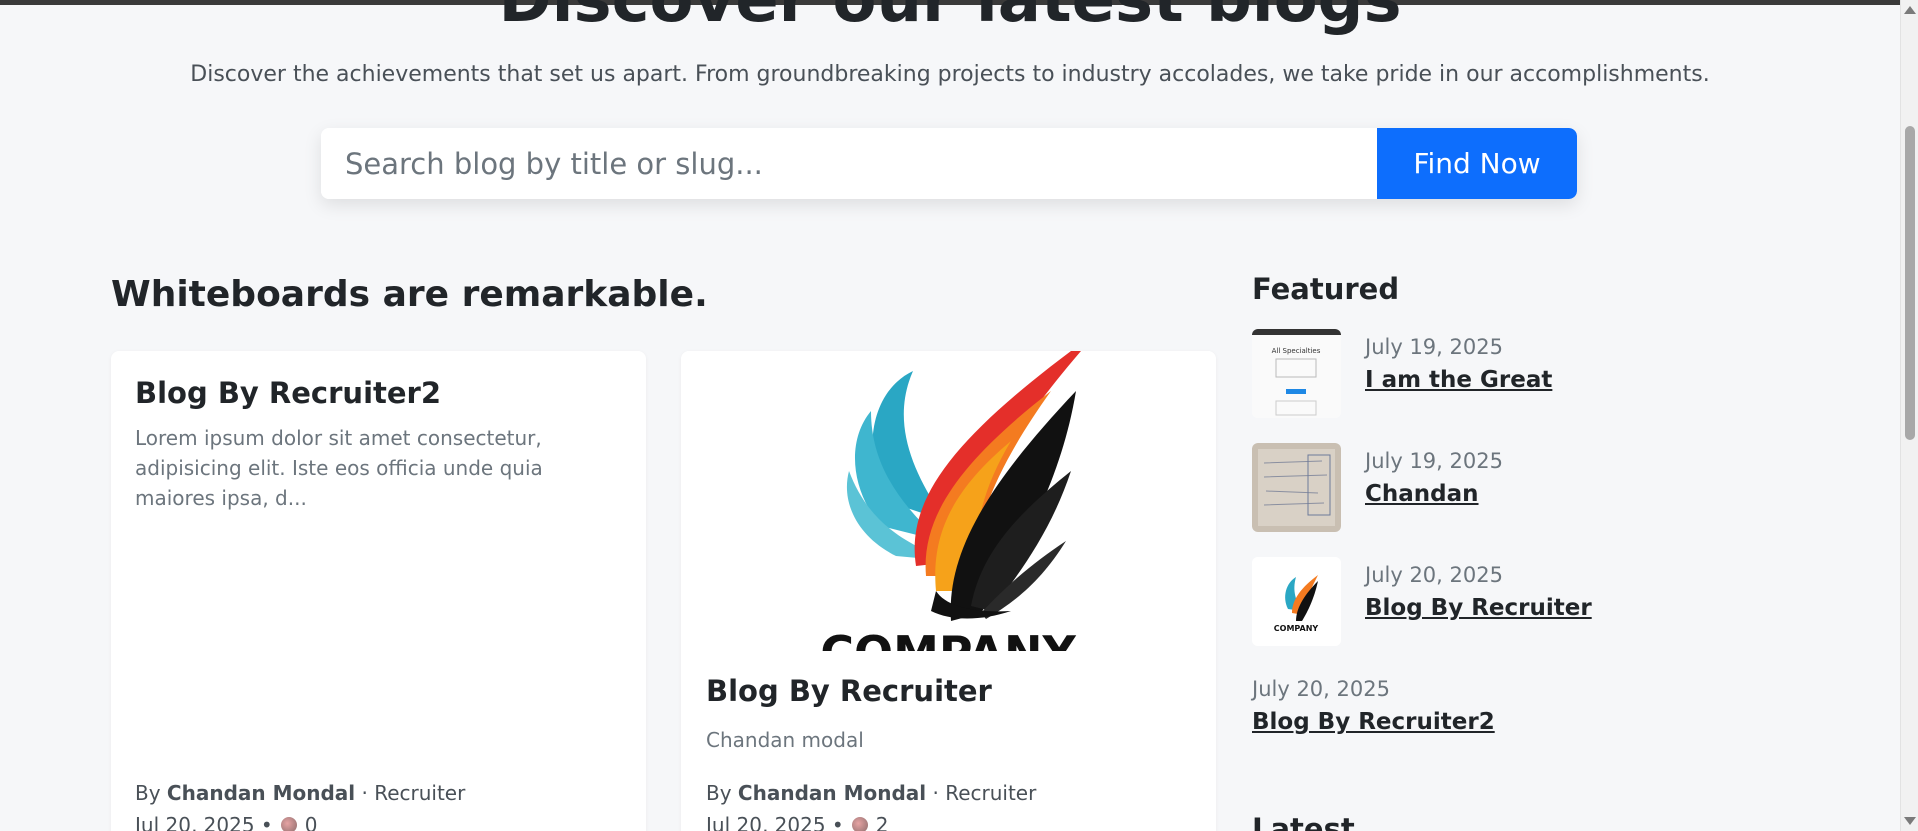  I want to click on scroll-down-arrow-icon, so click(1910, 821).